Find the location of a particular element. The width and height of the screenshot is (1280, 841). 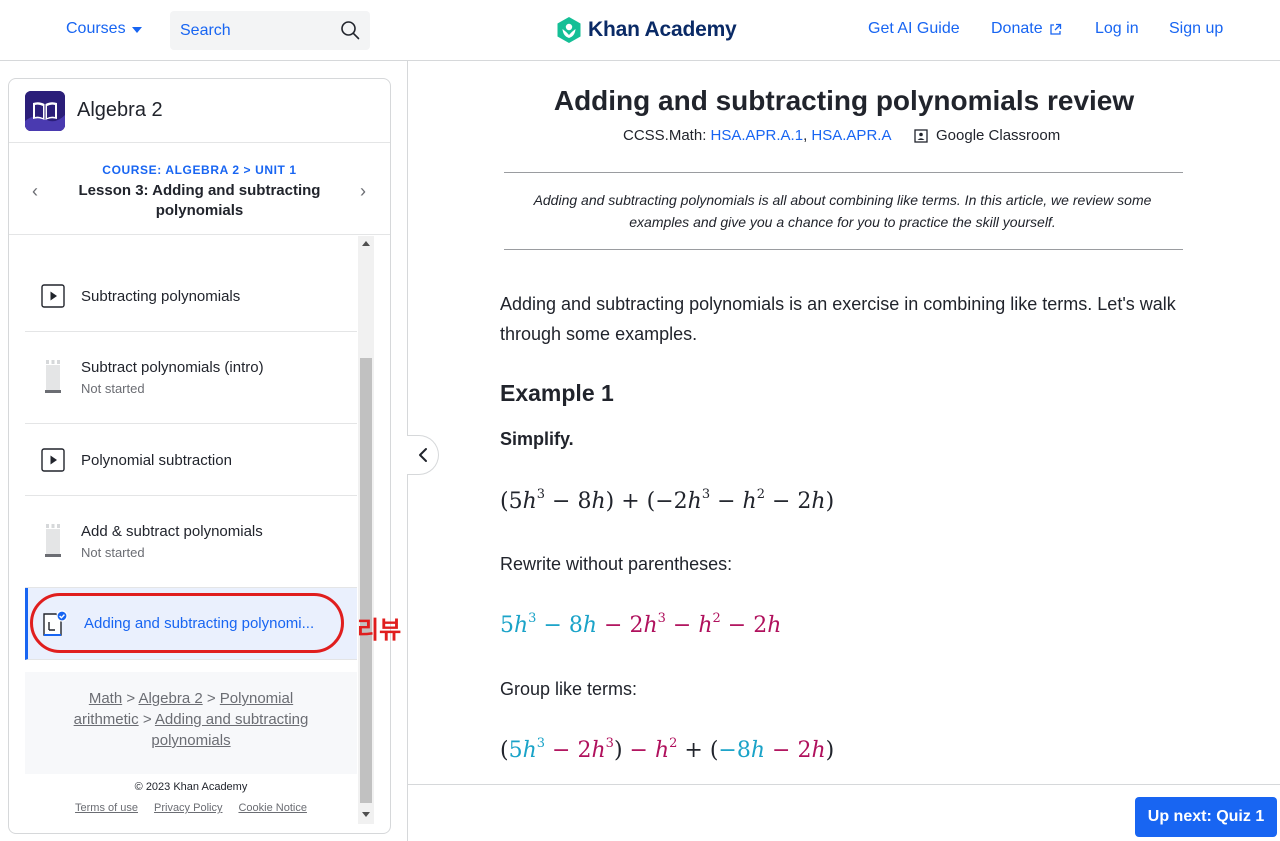

search-icon is located at coordinates (350, 30).